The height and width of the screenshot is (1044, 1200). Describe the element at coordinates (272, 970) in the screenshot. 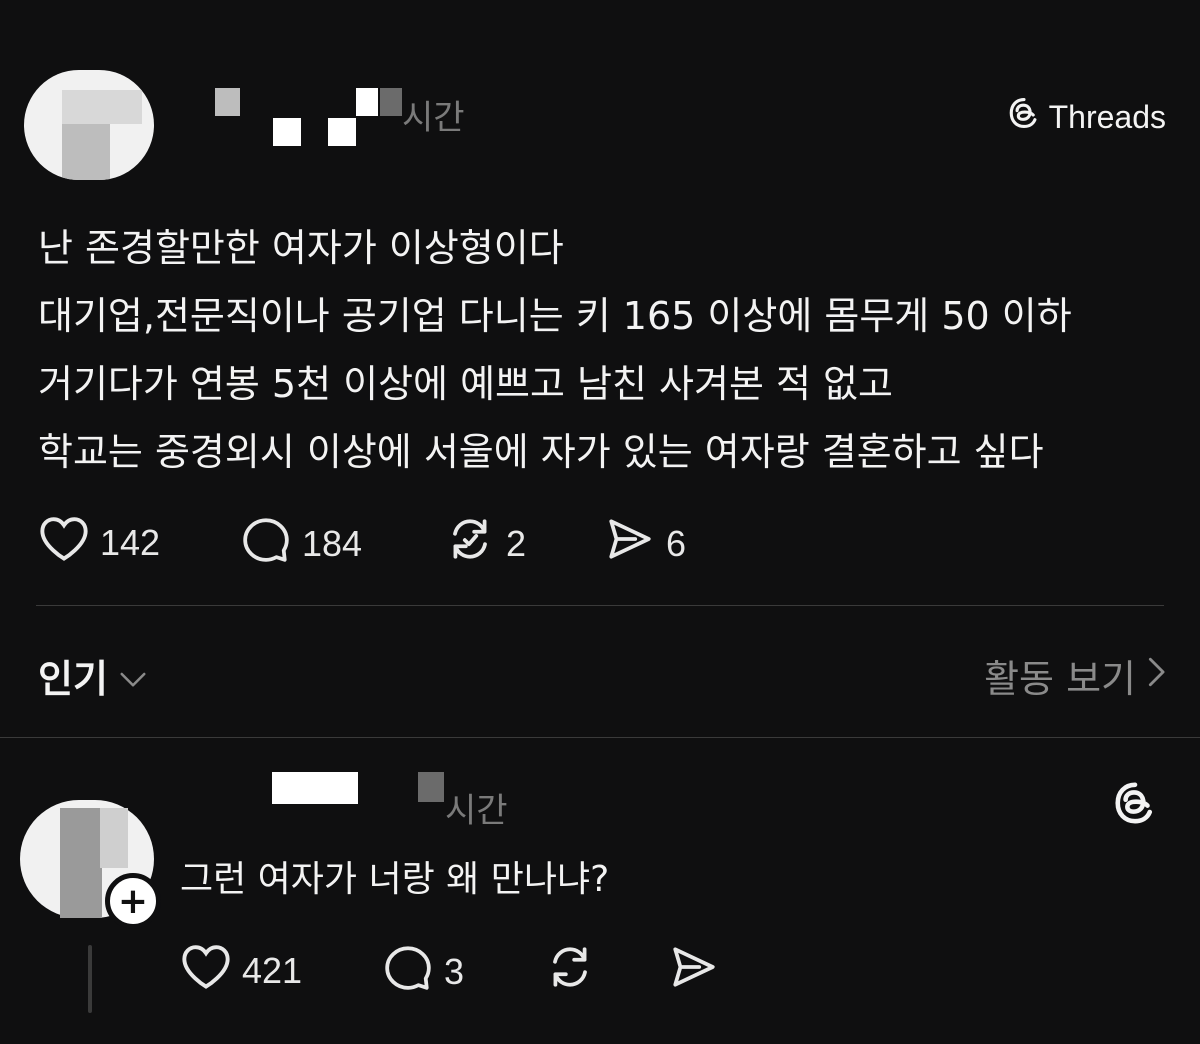

I see `reply-like-count: 421` at that location.